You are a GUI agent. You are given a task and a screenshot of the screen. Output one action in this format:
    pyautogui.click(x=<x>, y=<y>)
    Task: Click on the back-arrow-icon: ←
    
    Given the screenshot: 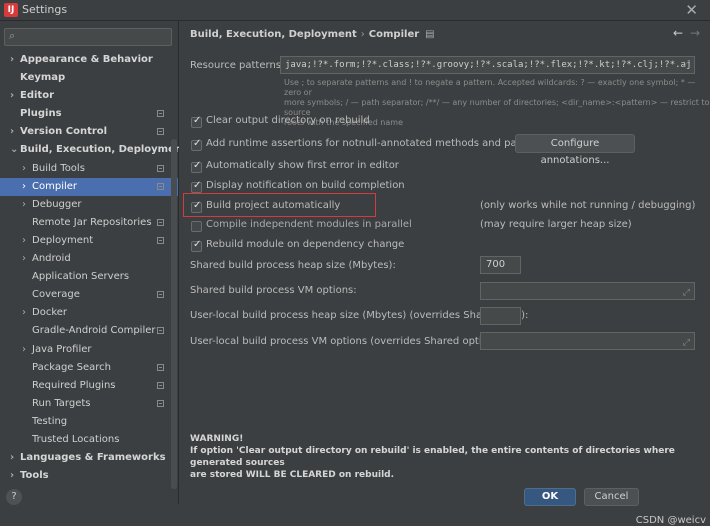 What is the action you would take?
    pyautogui.click(x=678, y=33)
    